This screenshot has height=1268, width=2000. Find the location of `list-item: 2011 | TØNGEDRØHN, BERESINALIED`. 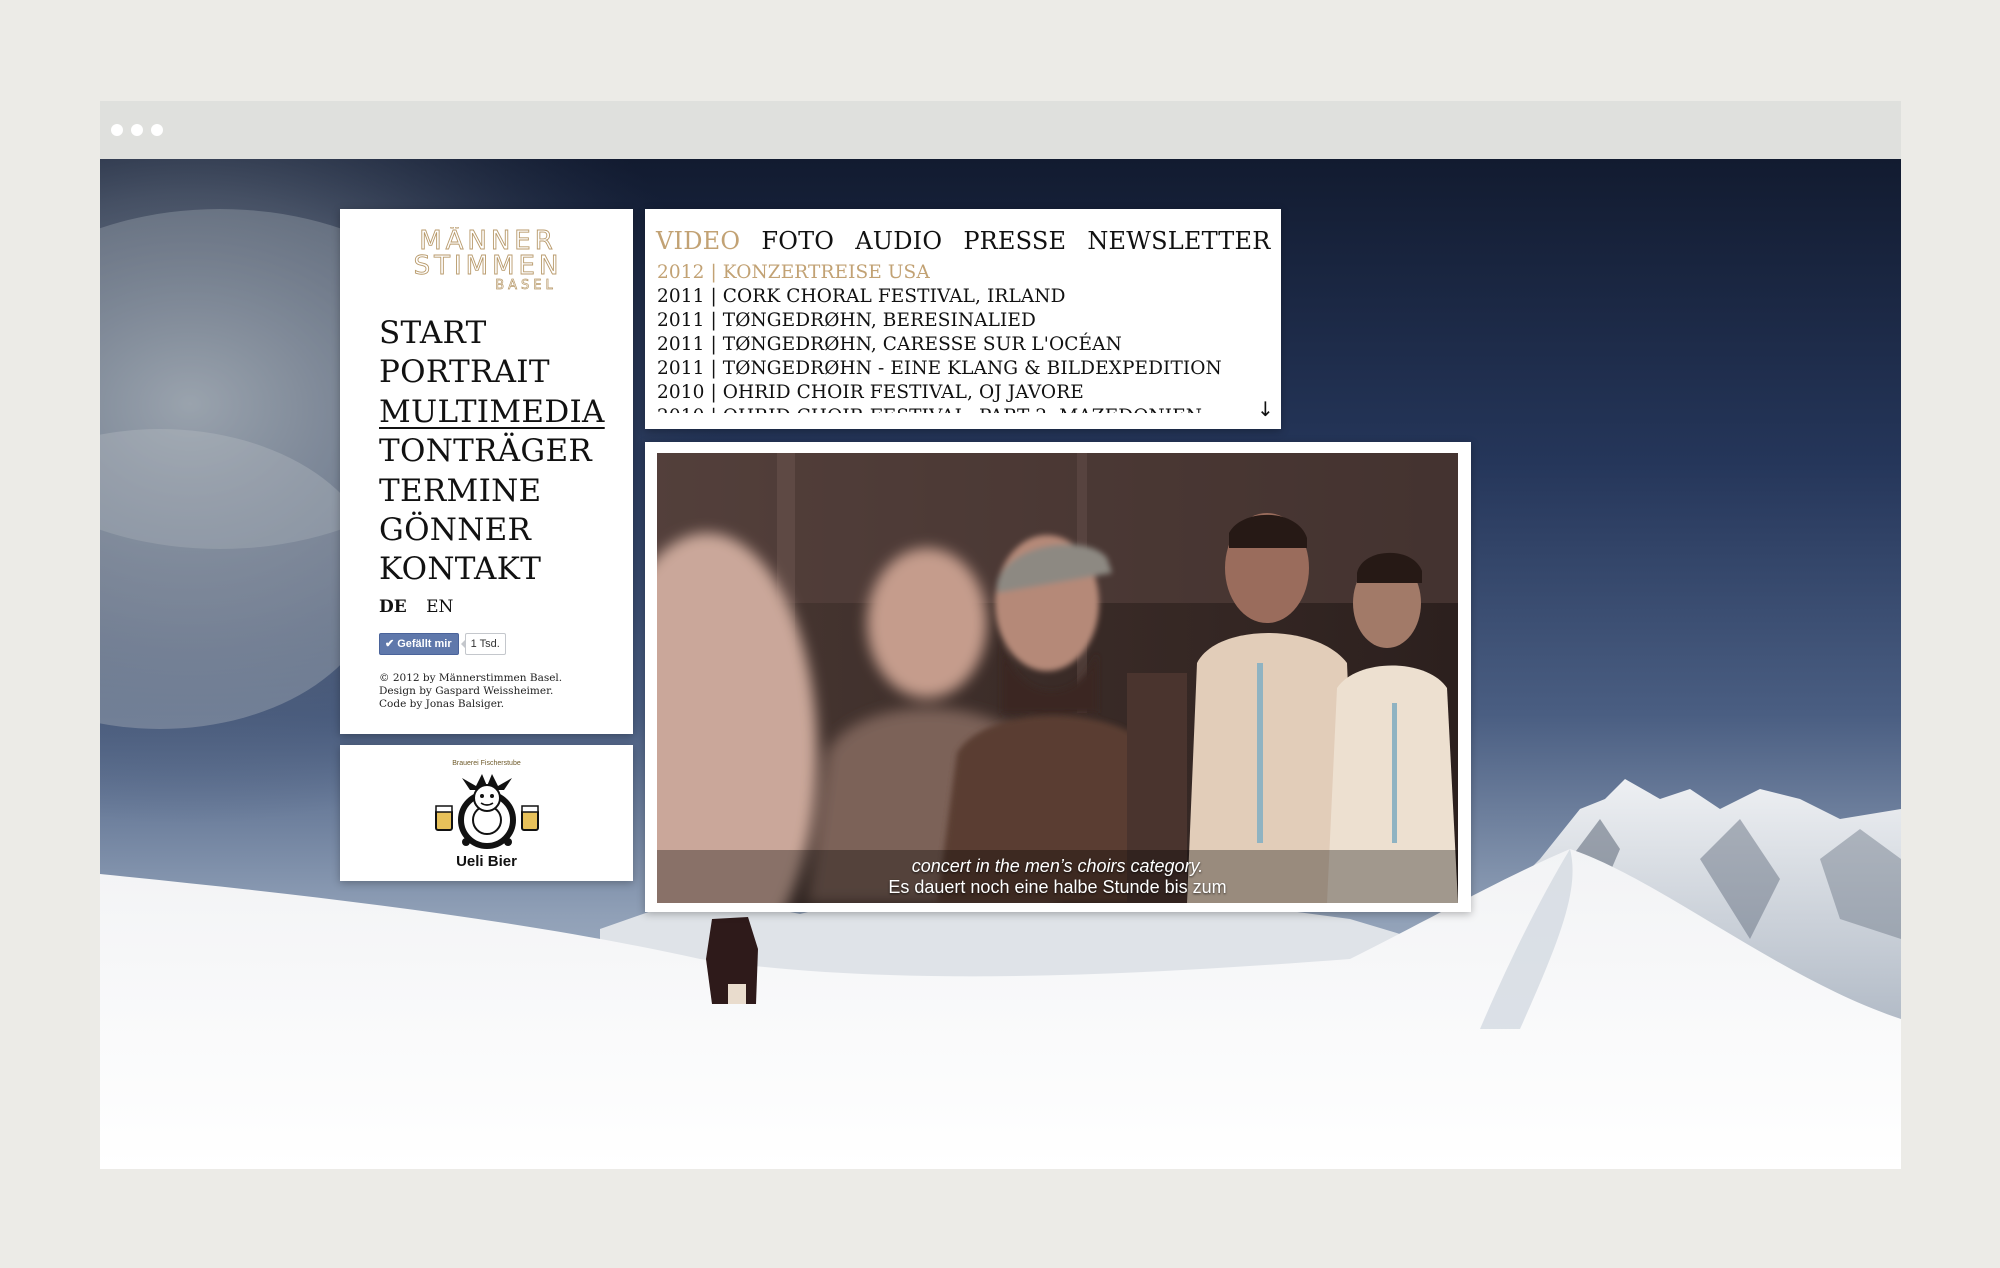

list-item: 2011 | TØNGEDRØHN, BERESINALIED is located at coordinates (947, 321).